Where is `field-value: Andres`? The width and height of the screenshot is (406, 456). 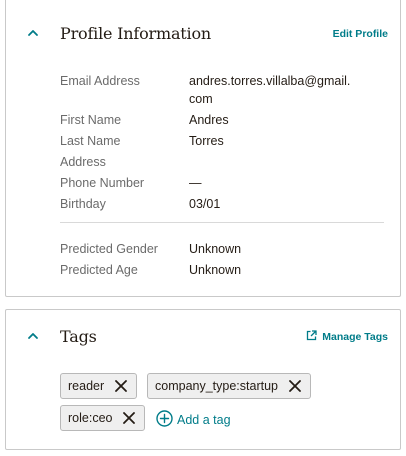 field-value: Andres is located at coordinates (209, 120).